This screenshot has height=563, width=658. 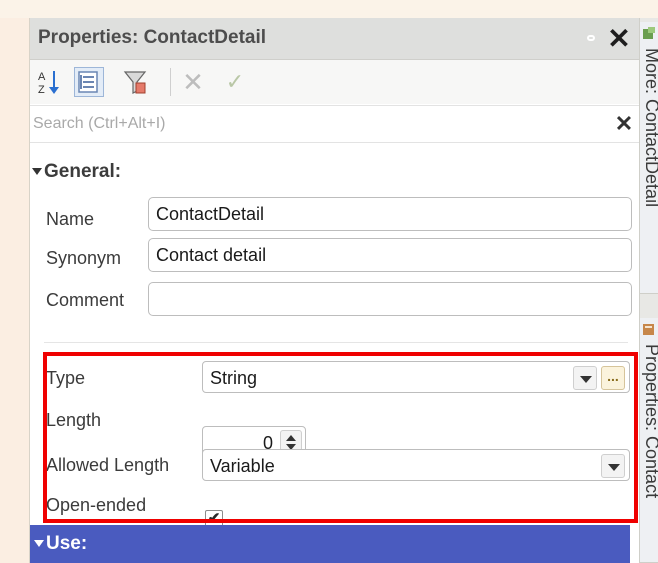 I want to click on x-icon: ✕, so click(x=193, y=82).